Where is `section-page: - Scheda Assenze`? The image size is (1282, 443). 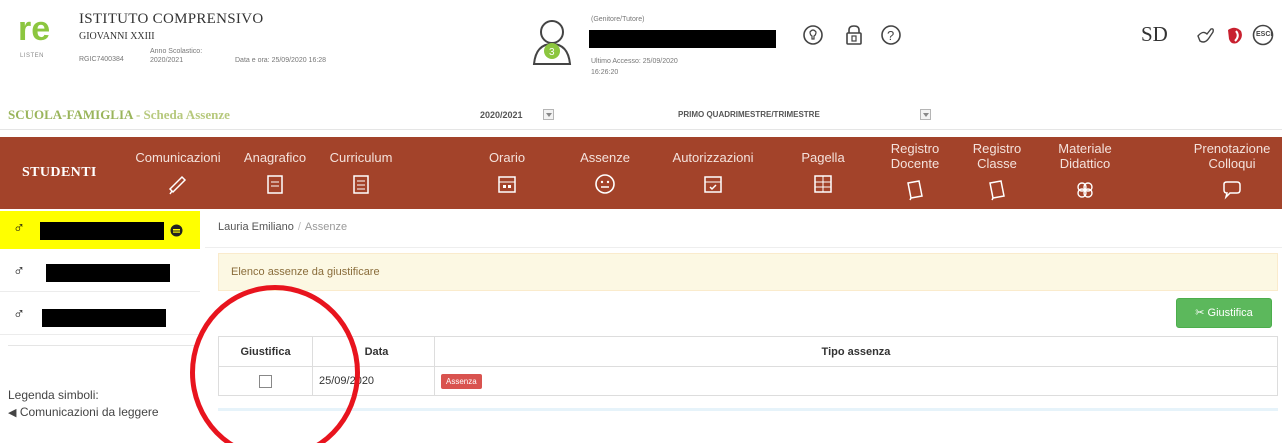
section-page: - Scheda Assenze is located at coordinates (181, 114).